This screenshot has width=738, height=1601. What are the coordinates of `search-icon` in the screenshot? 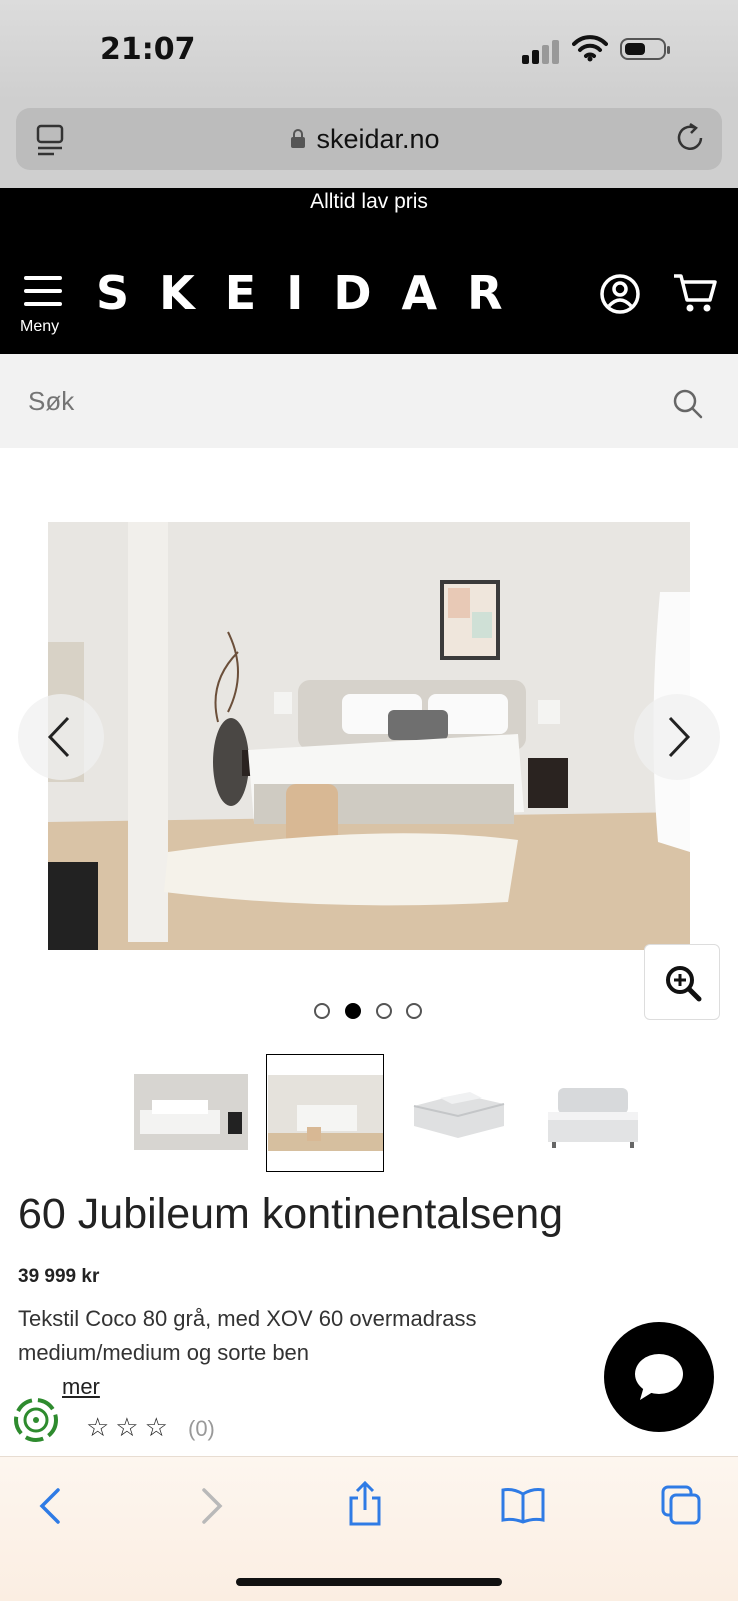 It's located at (688, 404).